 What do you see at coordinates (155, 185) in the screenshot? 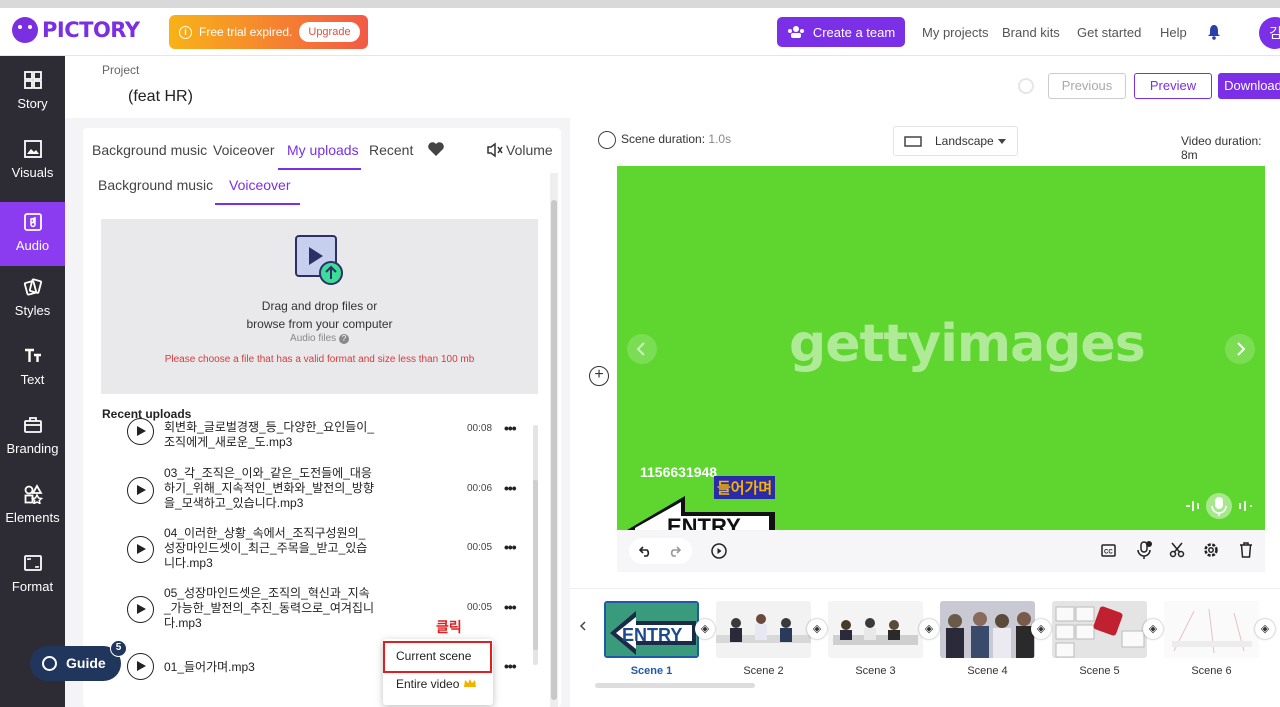
I see `subtab-background-music: Background music` at bounding box center [155, 185].